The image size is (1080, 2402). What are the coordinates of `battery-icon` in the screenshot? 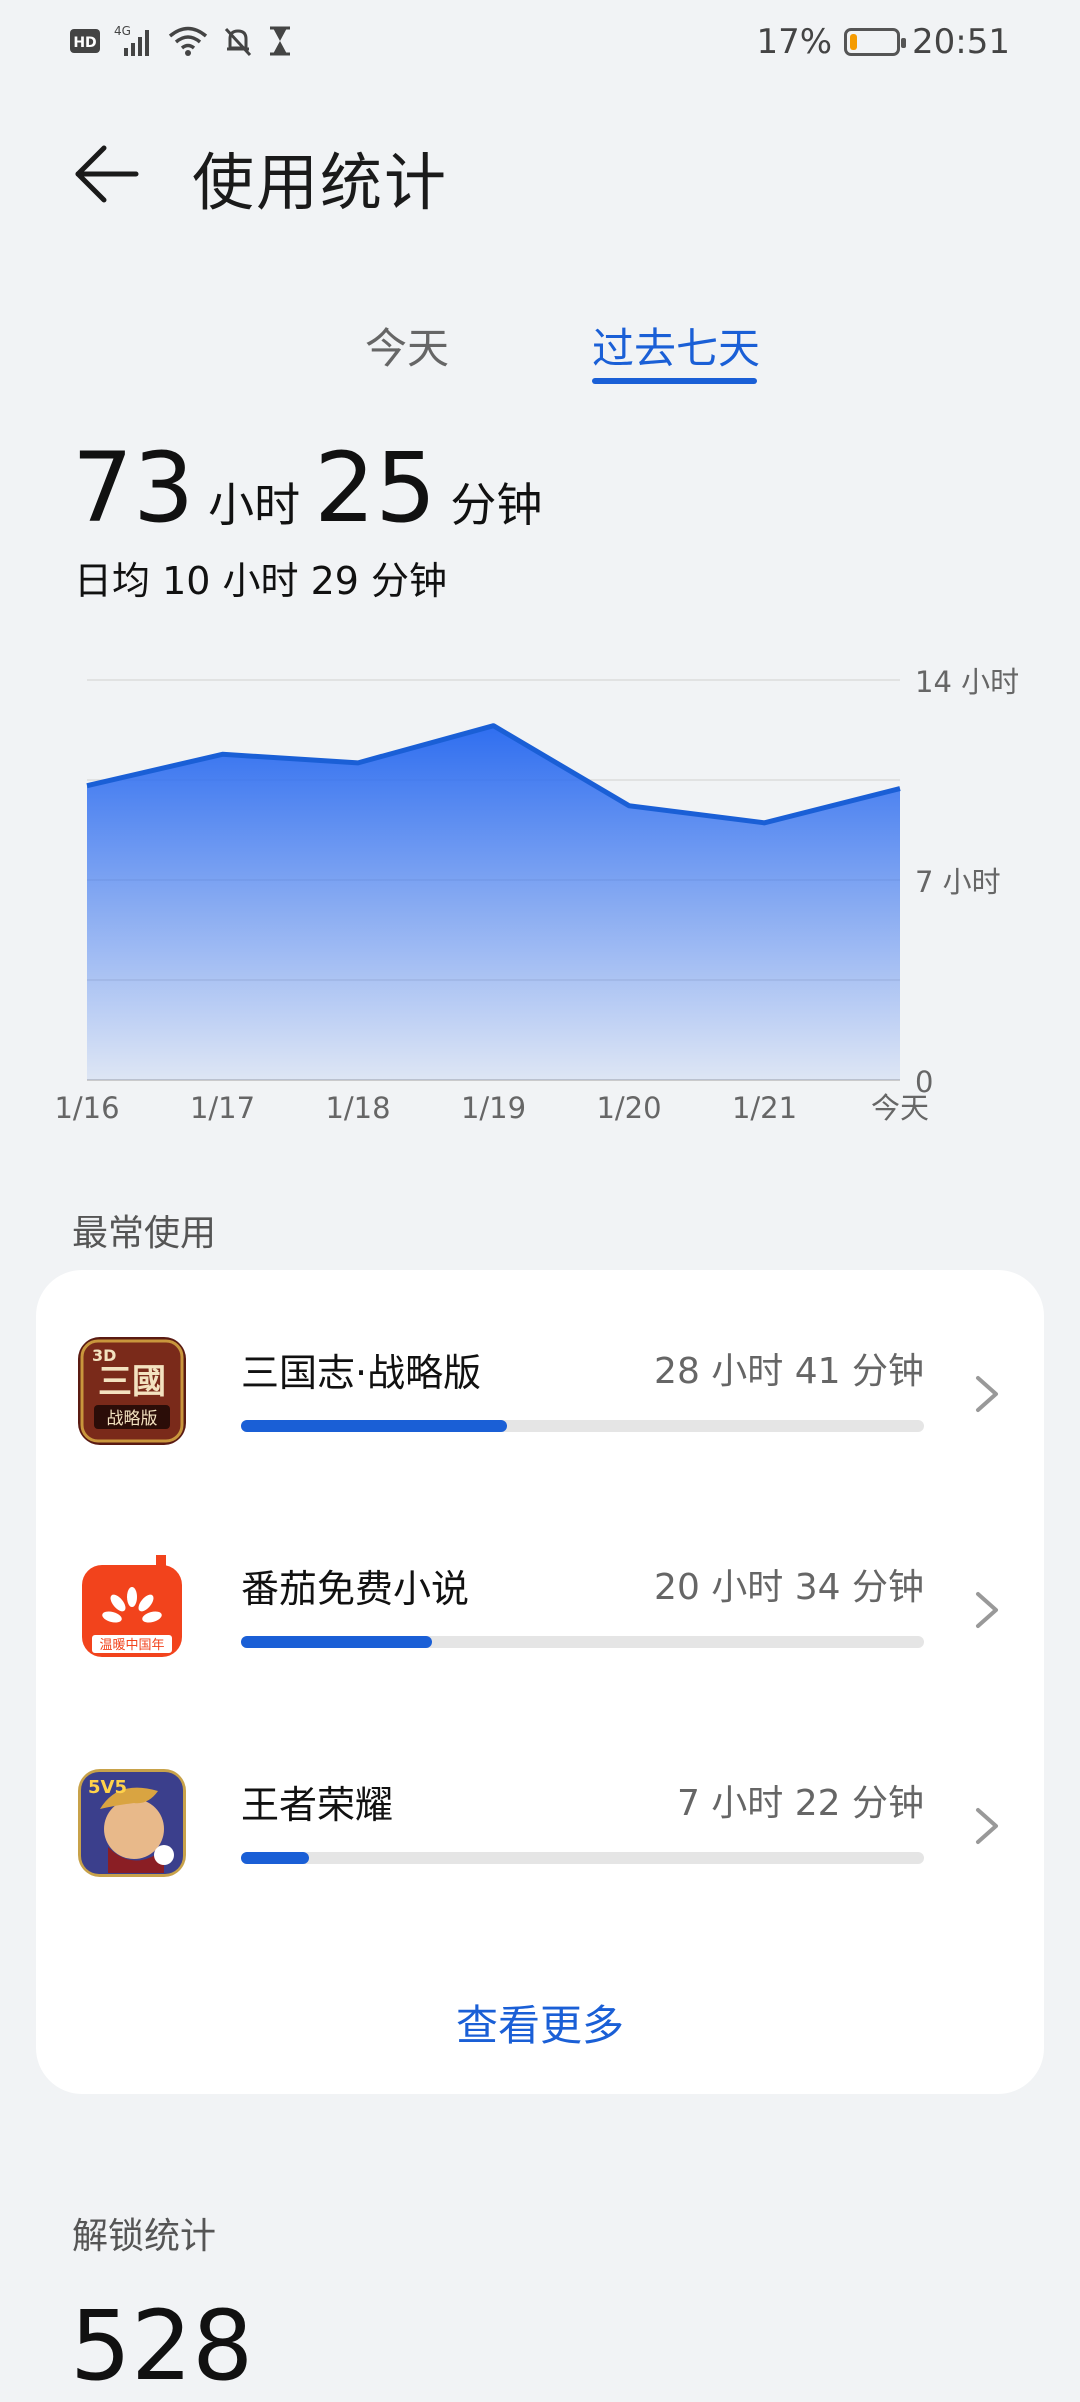 It's located at (872, 42).